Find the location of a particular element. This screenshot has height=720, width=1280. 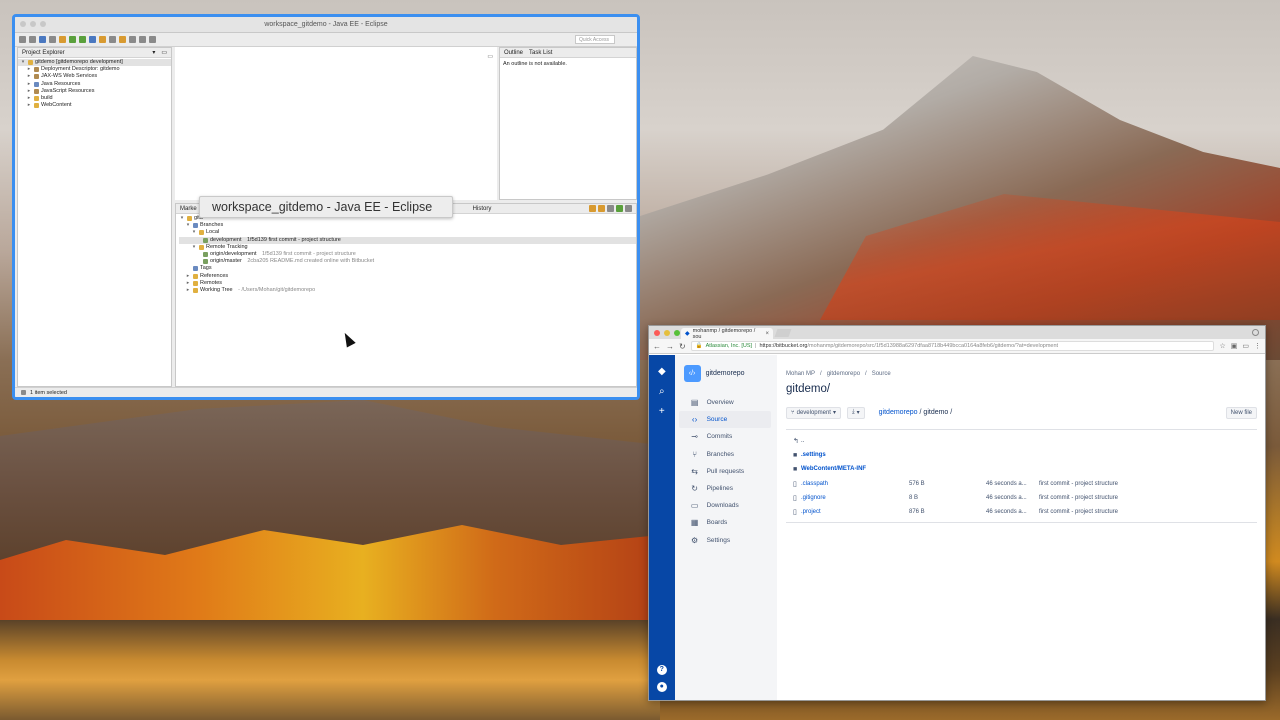

file-row: ■ WebContent/META-INF is located at coordinates (1021, 469).